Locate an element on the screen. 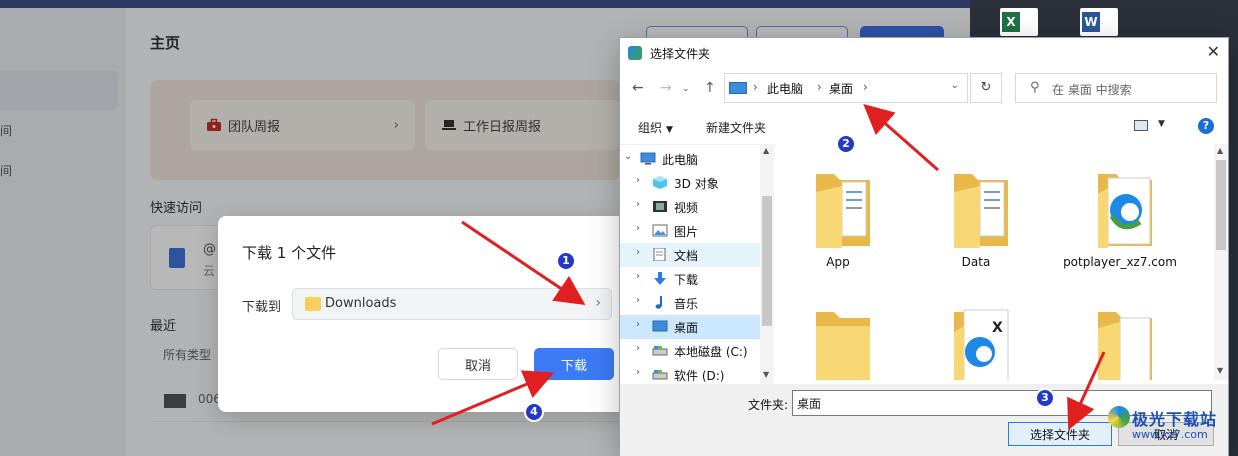 Image resolution: width=1238 pixels, height=456 pixels. download-arrow-icon is located at coordinates (660, 278).